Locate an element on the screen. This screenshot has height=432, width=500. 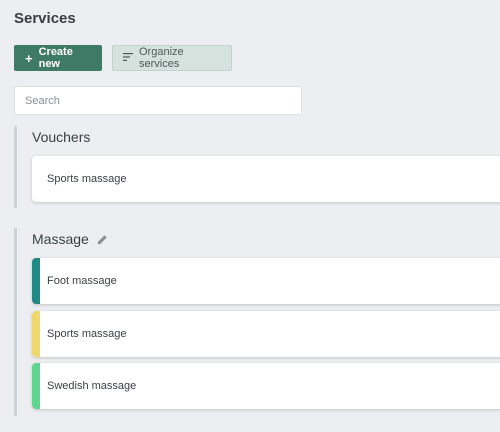
service-name: Foot massage is located at coordinates (82, 281).